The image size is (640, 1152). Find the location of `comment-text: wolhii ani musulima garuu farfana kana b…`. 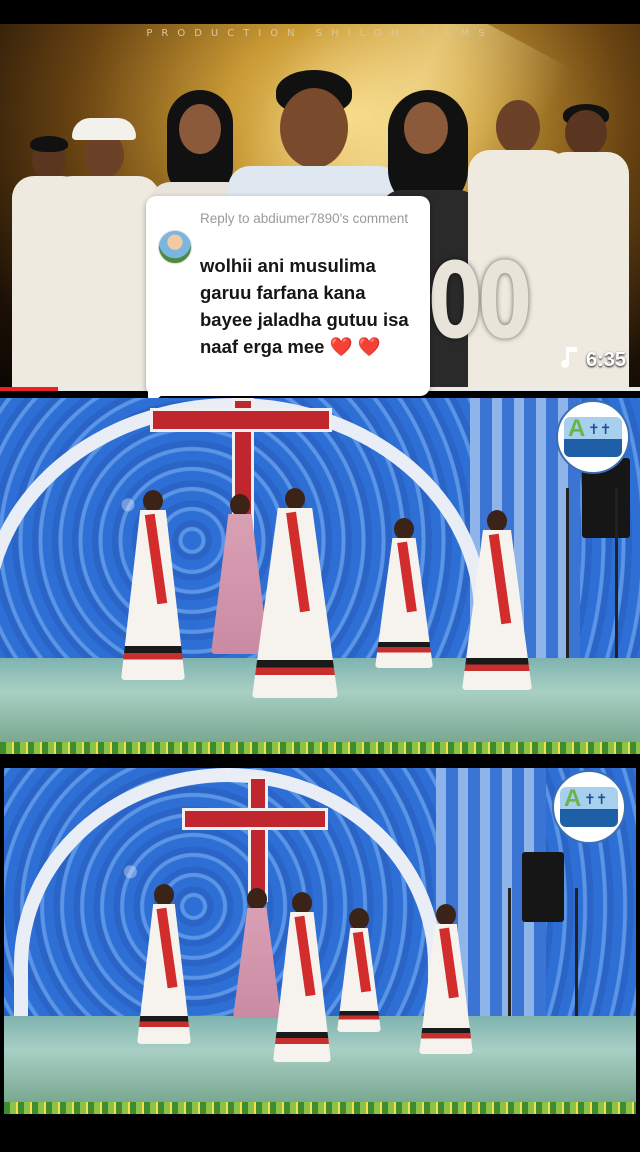

comment-text: wolhii ani musulima garuu farfana kana b… is located at coordinates (311, 306).